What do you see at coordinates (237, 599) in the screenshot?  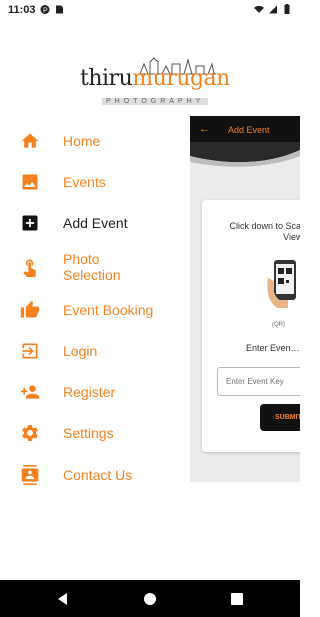 I see `recents-nav-icon` at bounding box center [237, 599].